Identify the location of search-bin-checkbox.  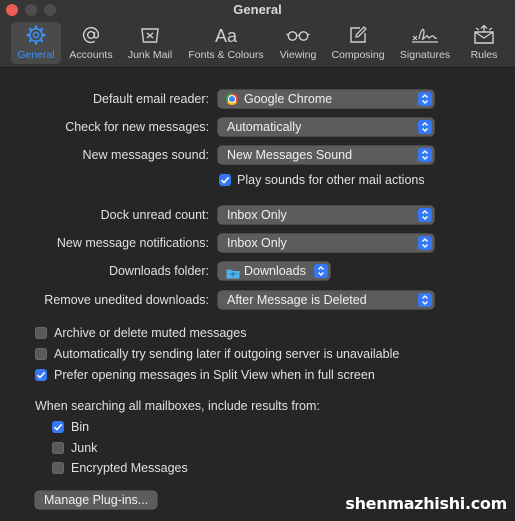
(58, 427).